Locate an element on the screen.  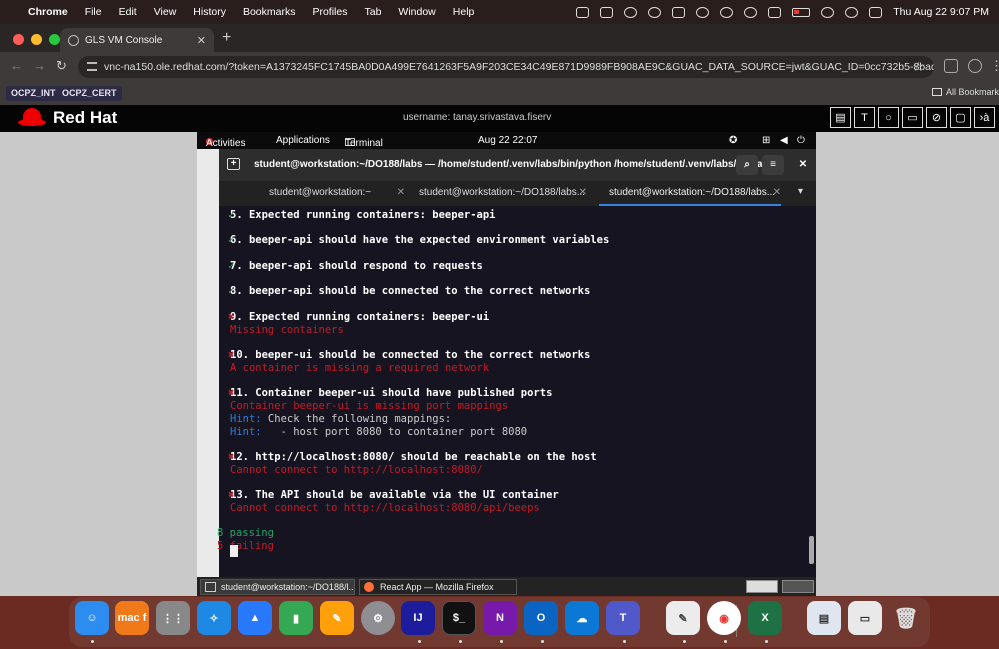
keynote-icon: ▲ is located at coordinates (255, 618).